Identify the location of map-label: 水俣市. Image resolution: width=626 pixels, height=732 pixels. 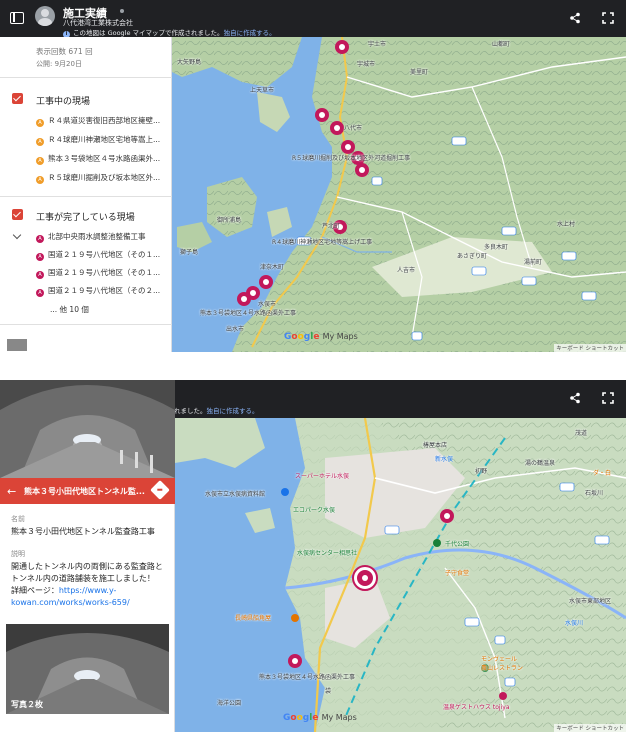
(267, 304).